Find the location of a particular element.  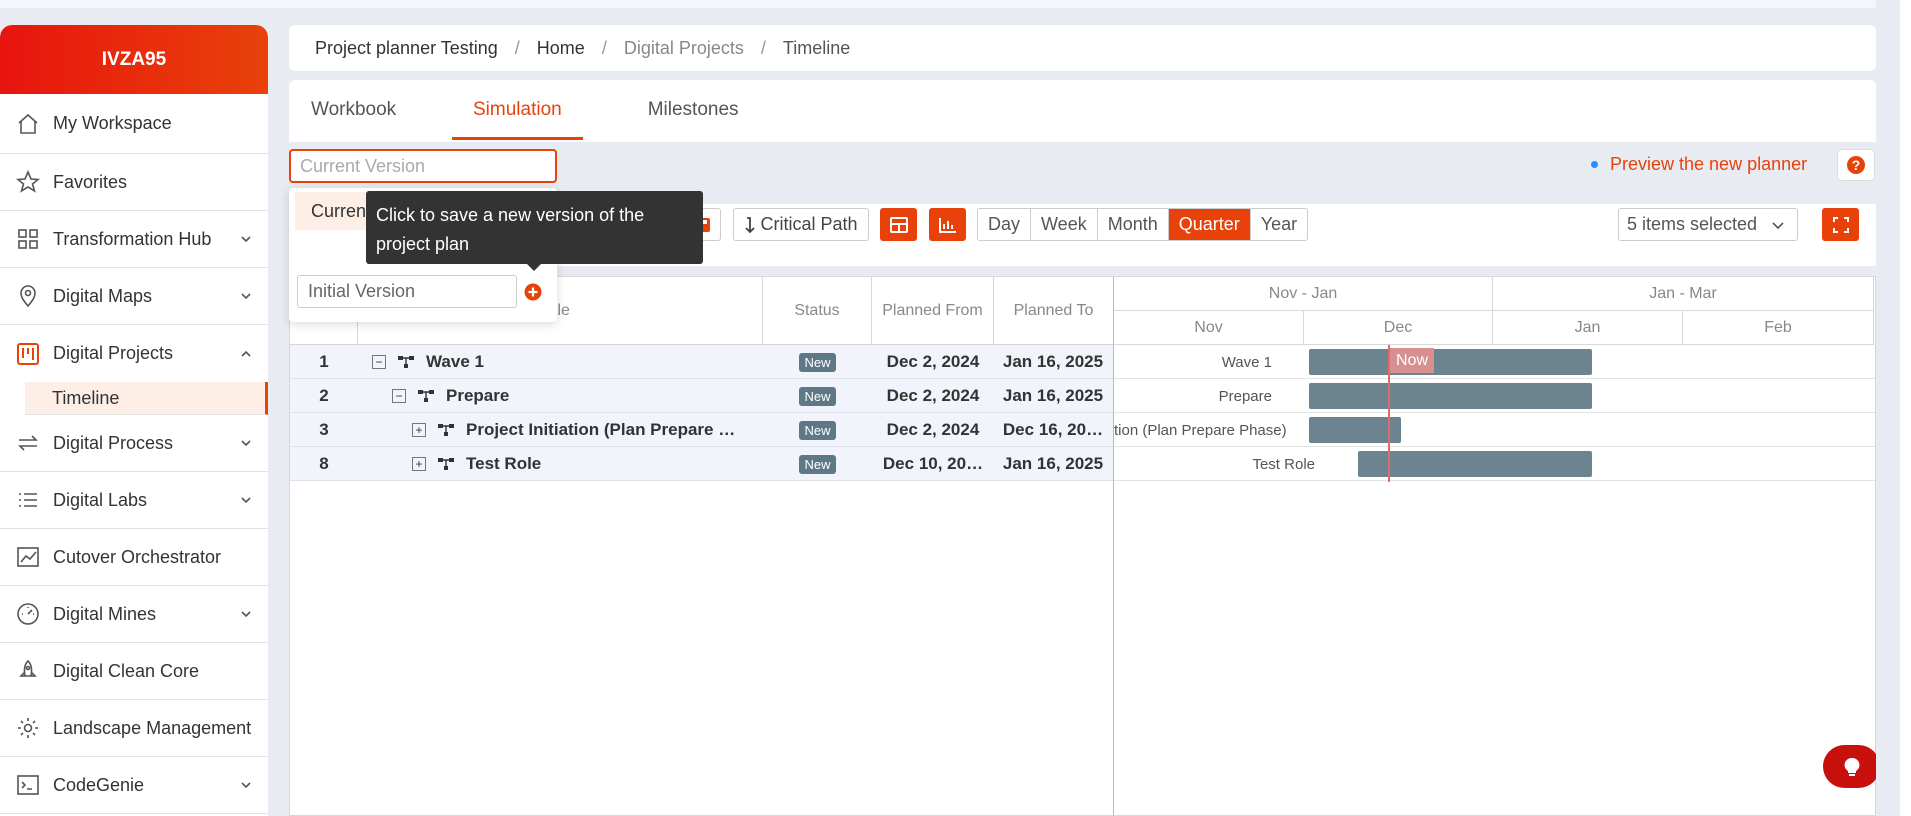

sidebar-item-digital-clean-core: Digital Clean Core is located at coordinates (134, 671).